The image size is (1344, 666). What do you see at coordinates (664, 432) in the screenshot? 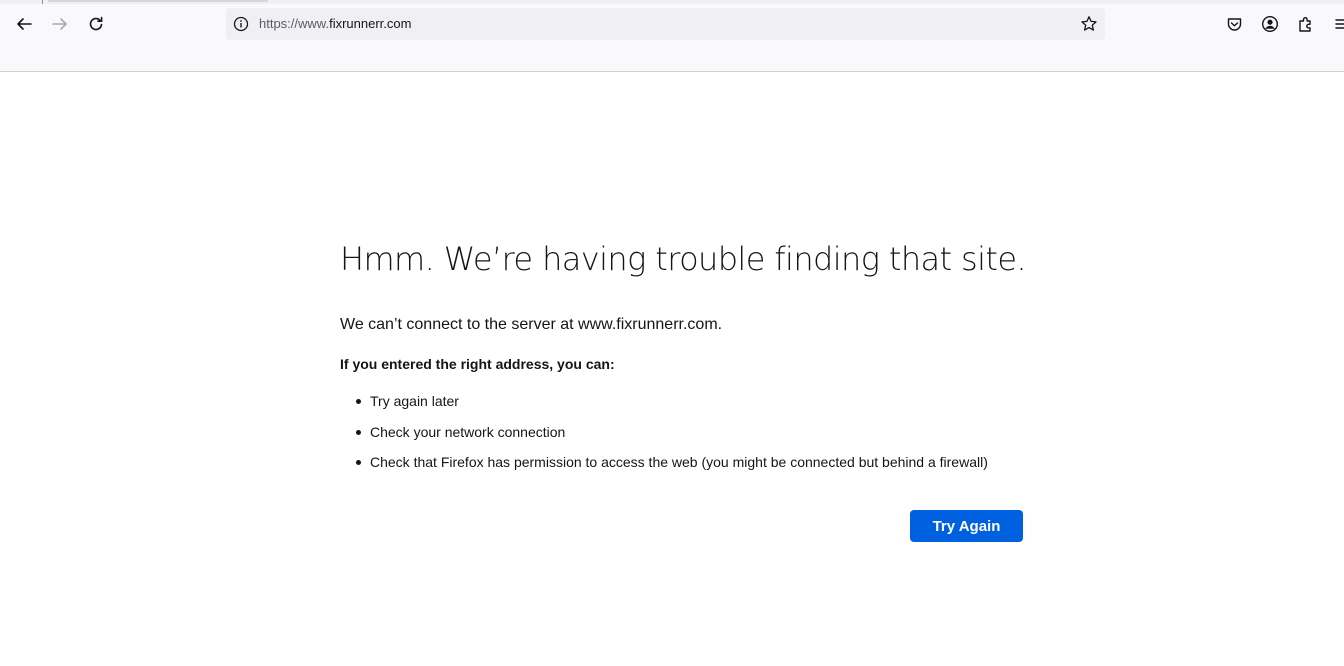
I see `list-item: Check your network connection` at bounding box center [664, 432].